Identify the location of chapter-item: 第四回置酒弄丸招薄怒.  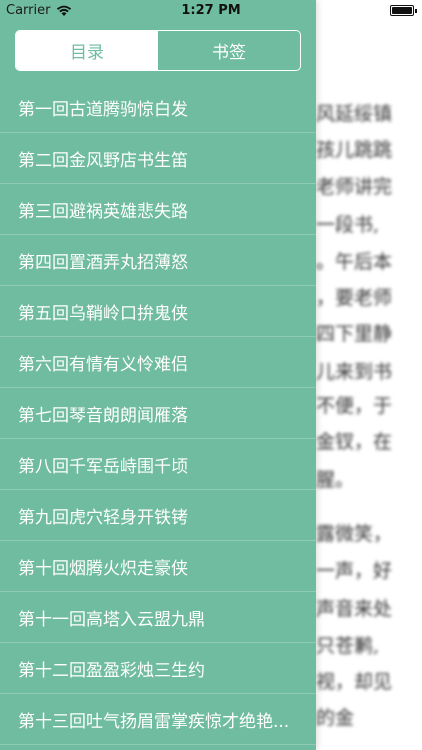
(158, 260).